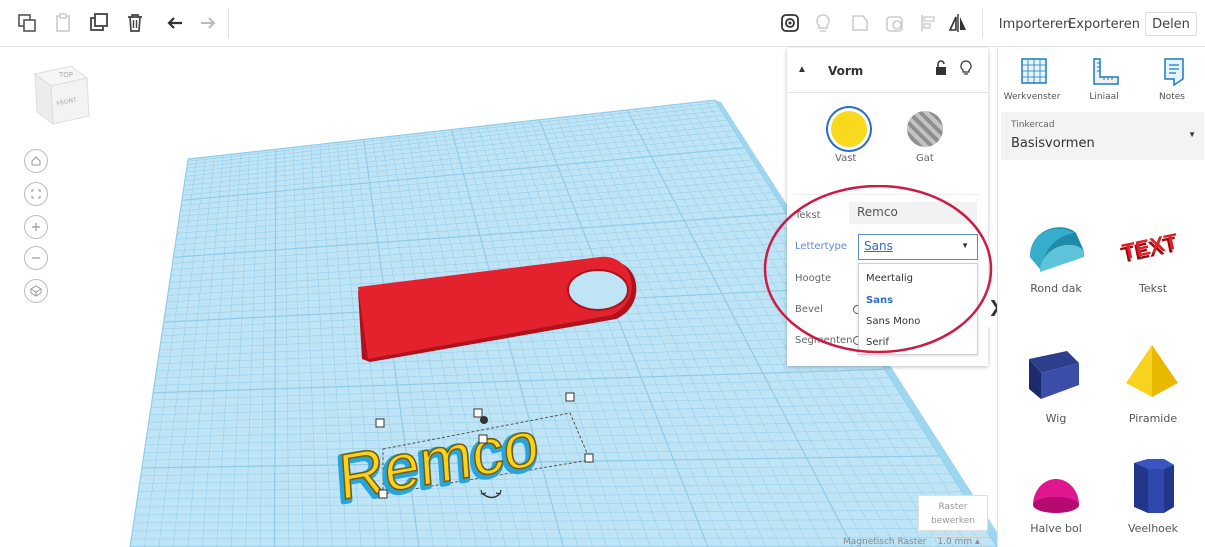 Image resolution: width=1205 pixels, height=547 pixels. What do you see at coordinates (1056, 496) in the screenshot?
I see `half-sphere-shape-icon` at bounding box center [1056, 496].